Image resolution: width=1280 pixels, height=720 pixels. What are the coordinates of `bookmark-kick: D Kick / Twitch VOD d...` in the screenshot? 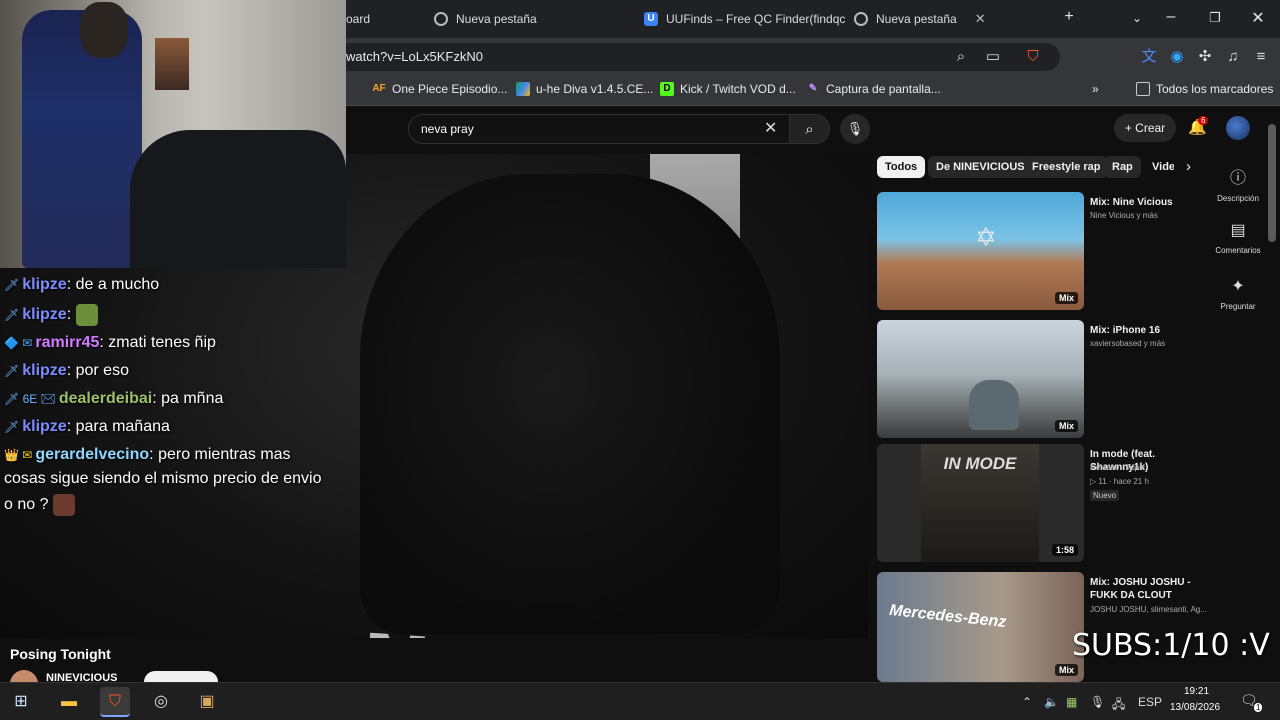 It's located at (728, 89).